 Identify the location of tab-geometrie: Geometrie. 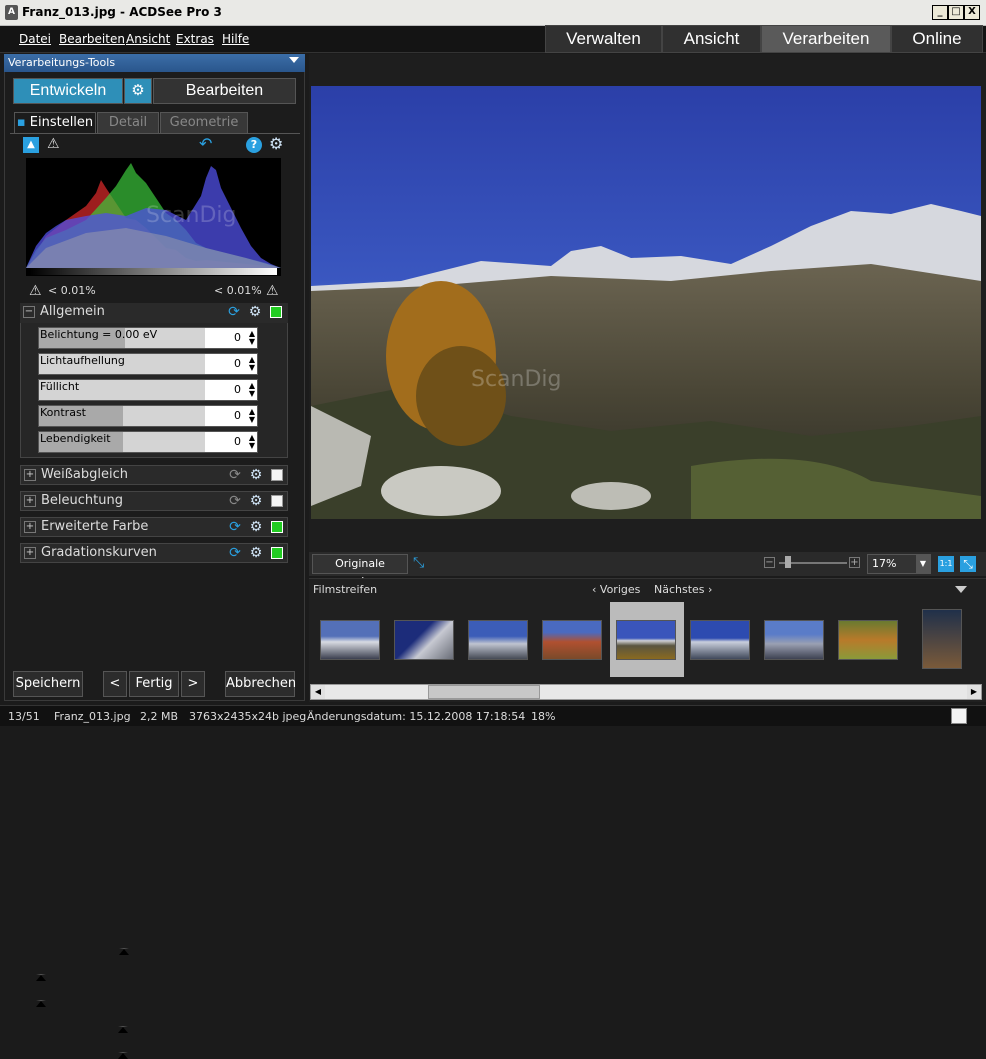
(204, 122).